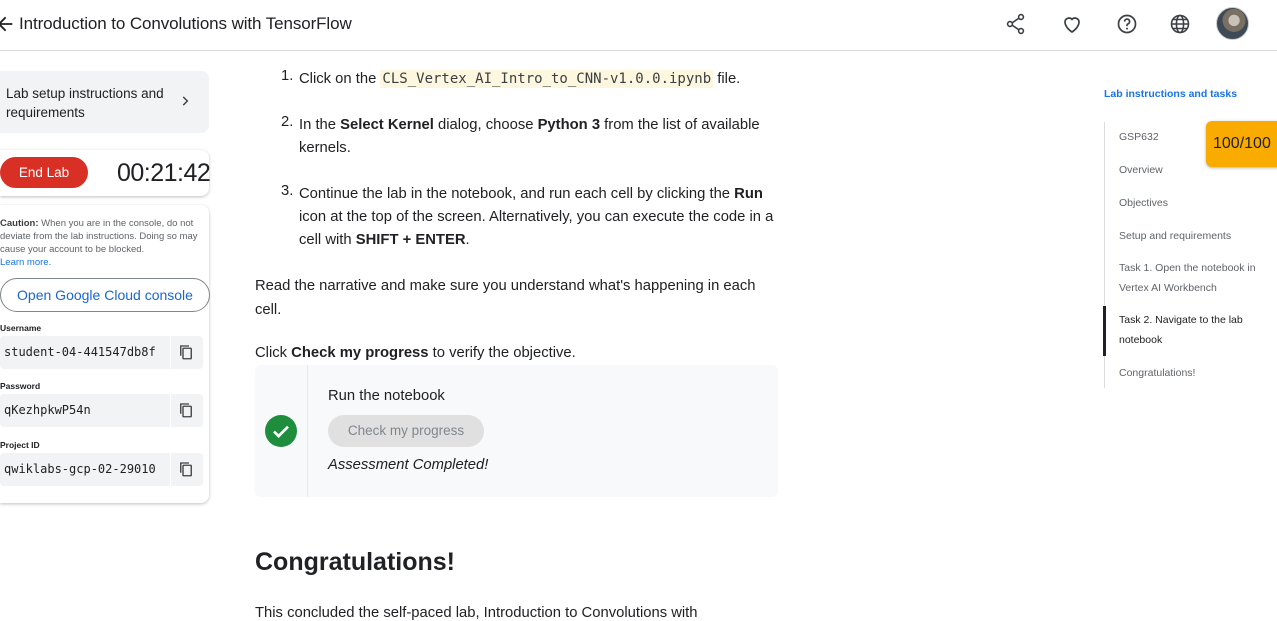 The width and height of the screenshot is (1277, 621). What do you see at coordinates (410, 240) in the screenshot?
I see `step-bold: SHIFT + ENTER` at bounding box center [410, 240].